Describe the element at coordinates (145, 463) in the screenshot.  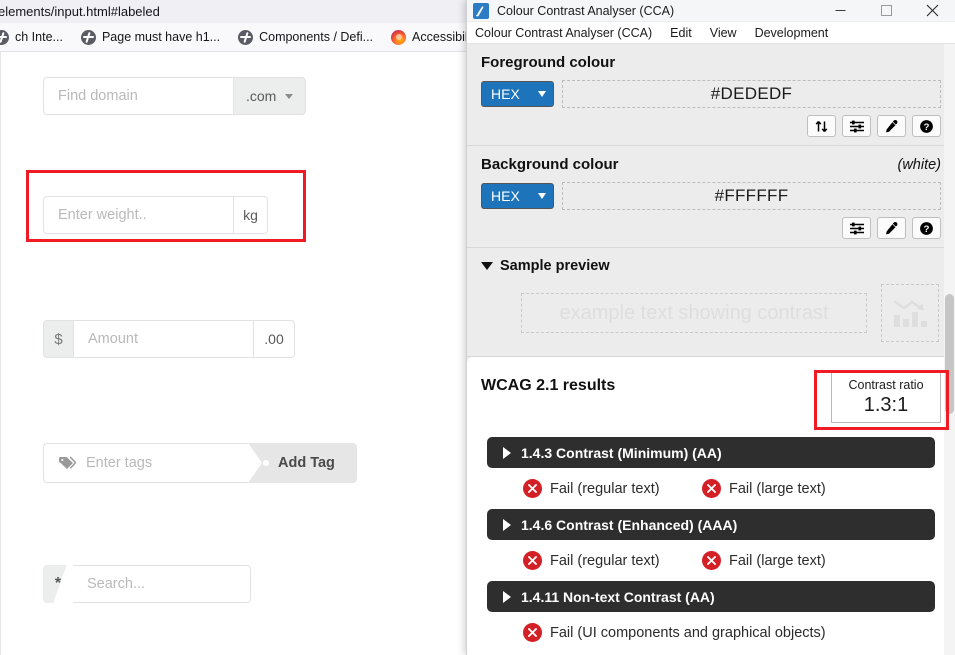
I see `tags-input: Enter tags` at that location.